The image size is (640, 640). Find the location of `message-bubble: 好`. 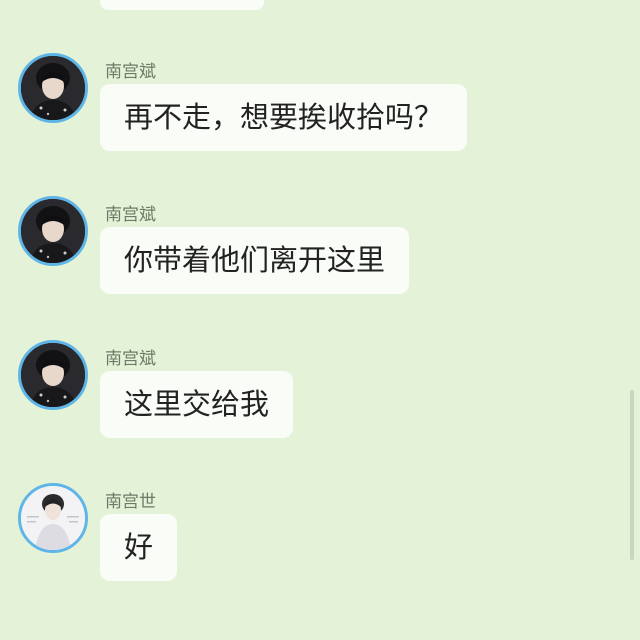

message-bubble: 好 is located at coordinates (139, 547).